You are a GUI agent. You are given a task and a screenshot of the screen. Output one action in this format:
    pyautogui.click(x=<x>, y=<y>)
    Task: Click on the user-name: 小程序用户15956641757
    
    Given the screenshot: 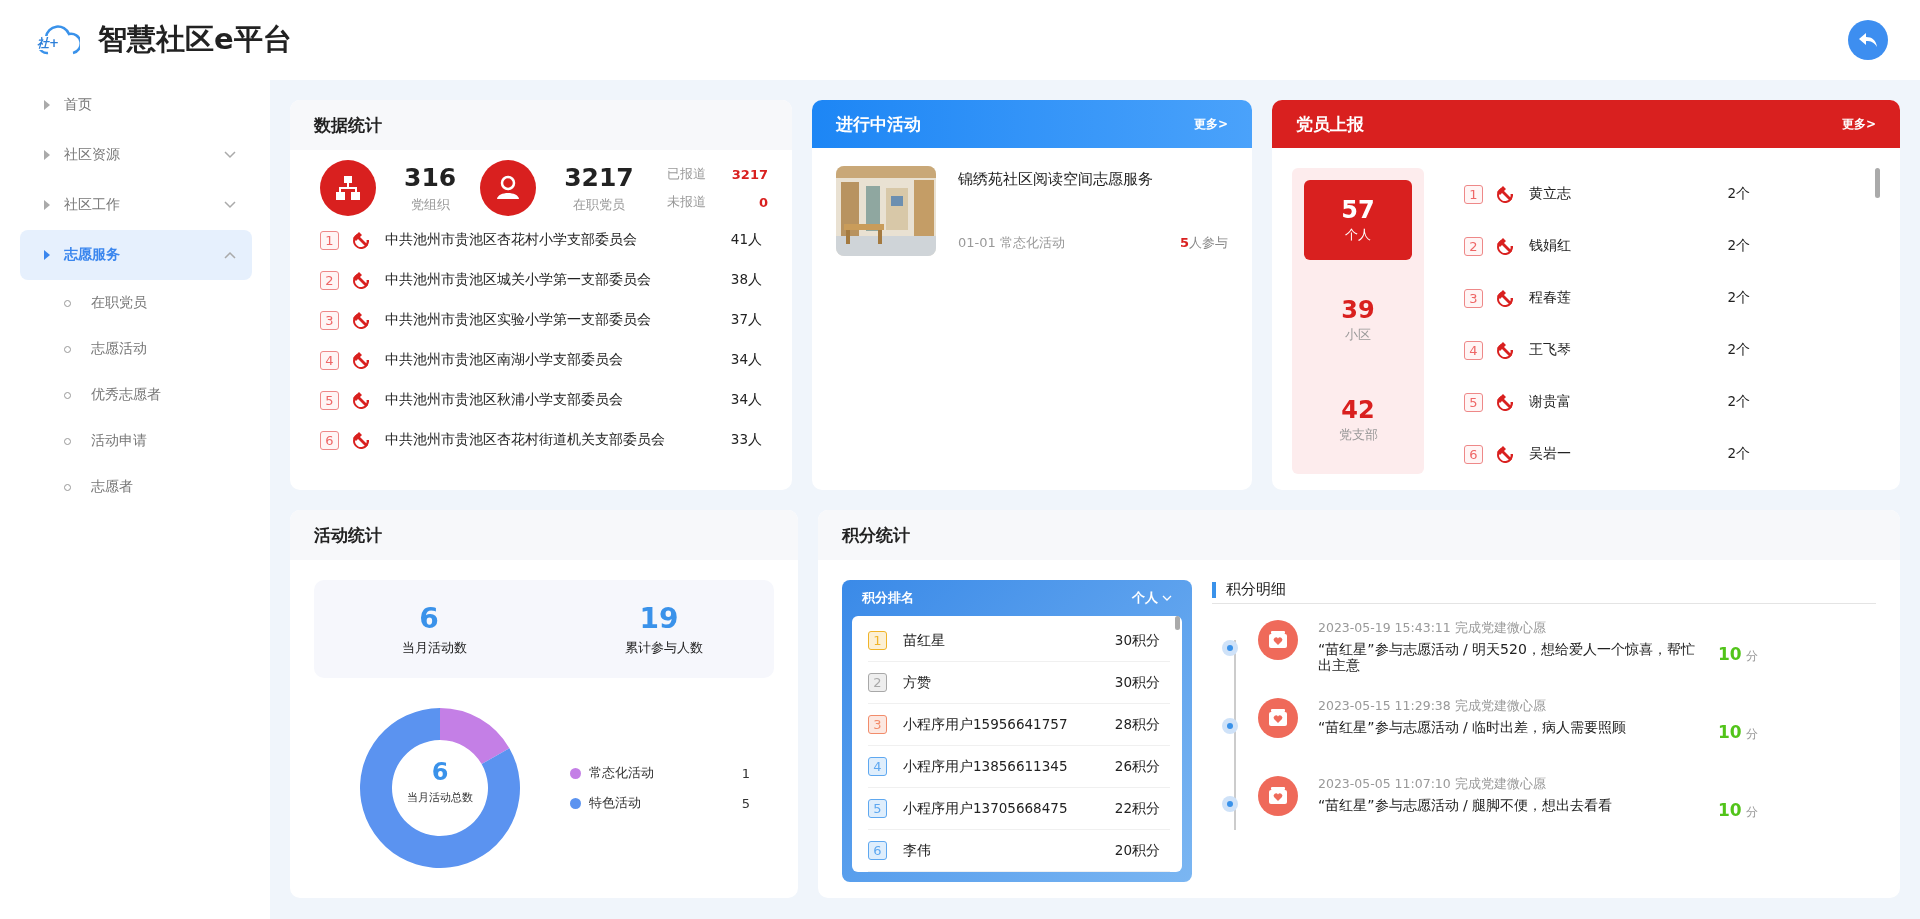 What is the action you would take?
    pyautogui.click(x=985, y=724)
    